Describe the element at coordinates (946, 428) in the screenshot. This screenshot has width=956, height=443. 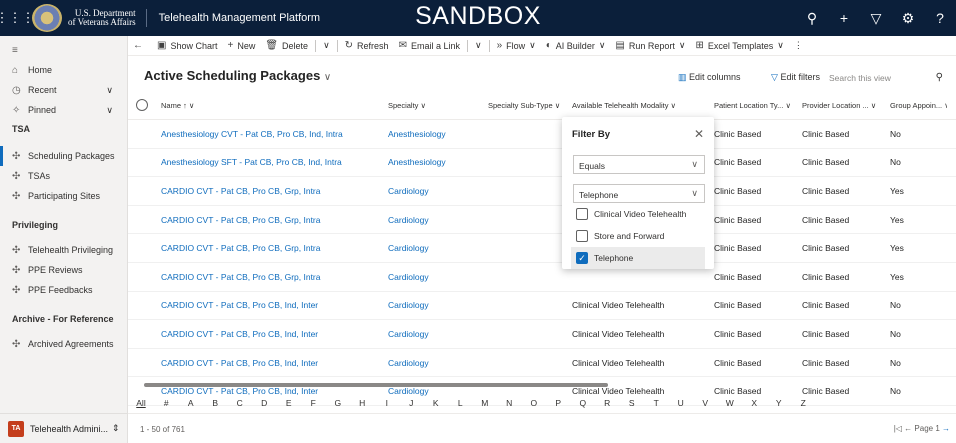
I see `next-page-icon: →` at that location.